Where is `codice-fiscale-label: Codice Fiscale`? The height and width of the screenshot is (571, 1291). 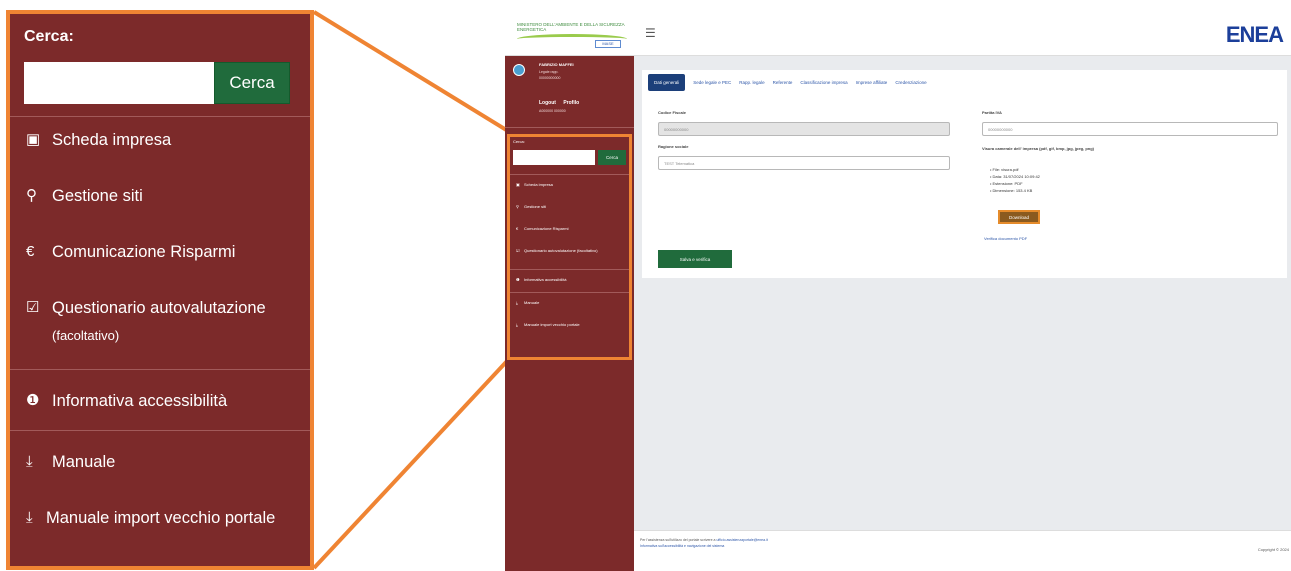
codice-fiscale-label: Codice Fiscale is located at coordinates (672, 112).